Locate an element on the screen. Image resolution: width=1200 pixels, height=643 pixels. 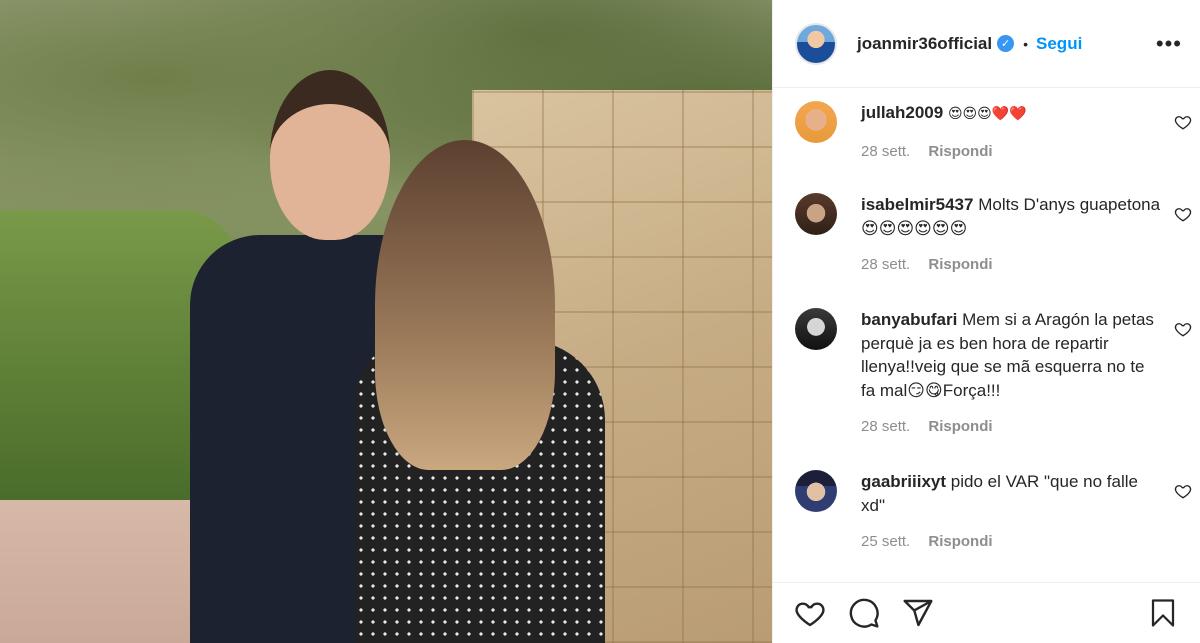
comment-body: jullah2009 😍😍😍❤️❤️ 28 sett. Rispondi is located at coordinates (1011, 130).